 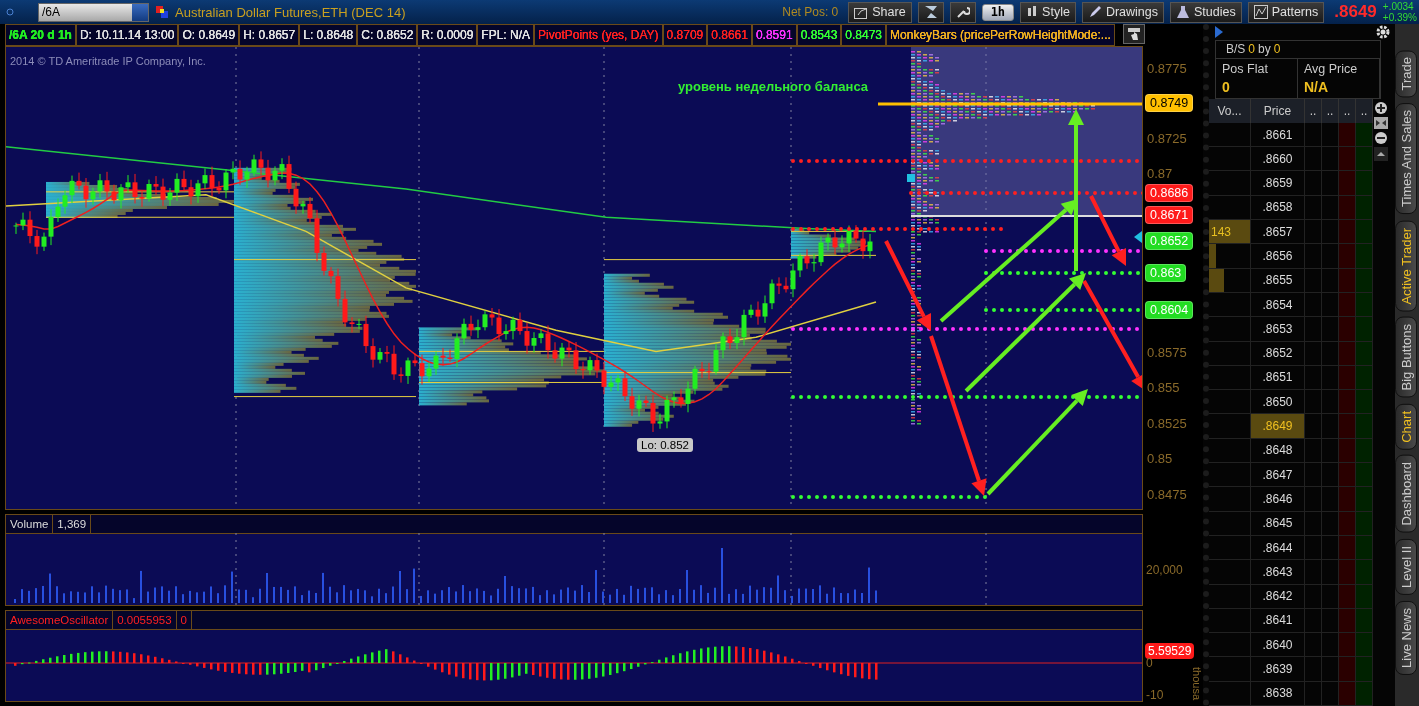 What do you see at coordinates (60, 620) in the screenshot?
I see `panel-title: AwesomeOscillator` at bounding box center [60, 620].